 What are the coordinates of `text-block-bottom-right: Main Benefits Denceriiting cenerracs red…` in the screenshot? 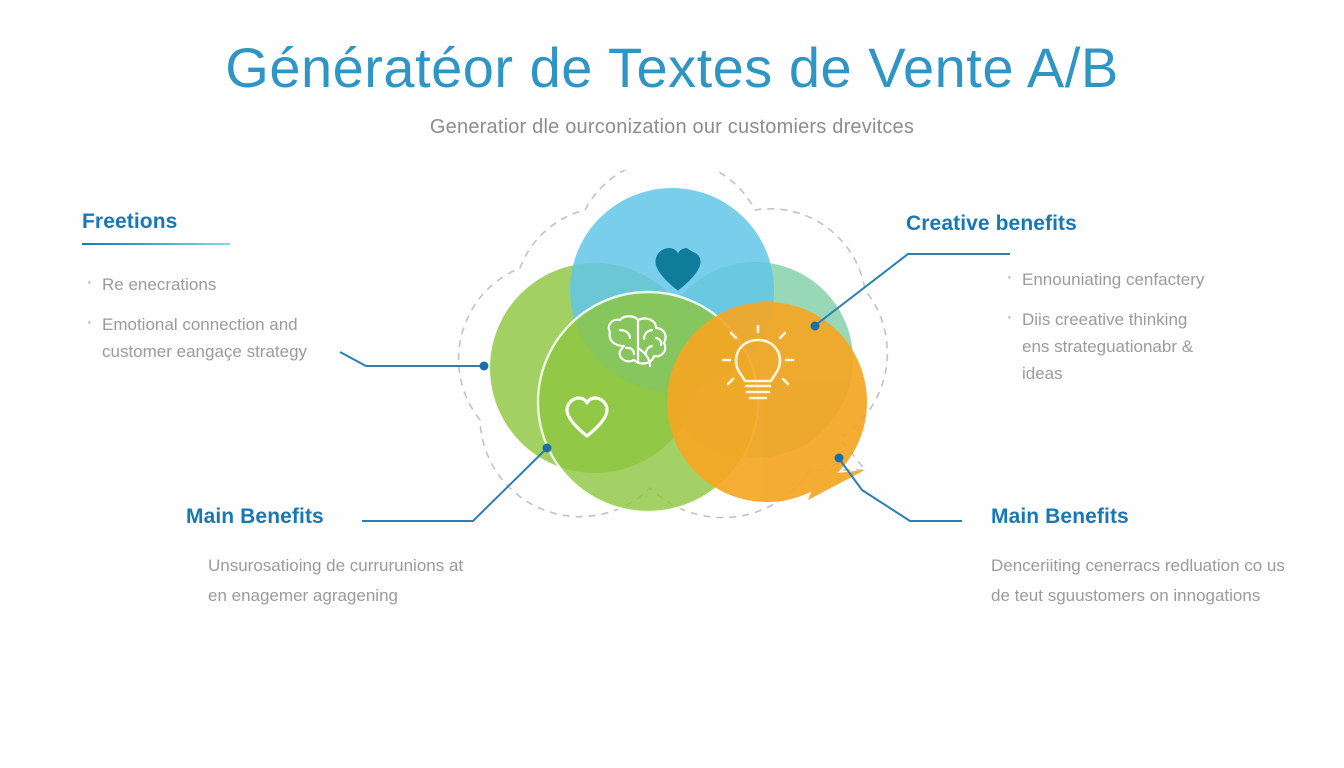 It's located at (1141, 558).